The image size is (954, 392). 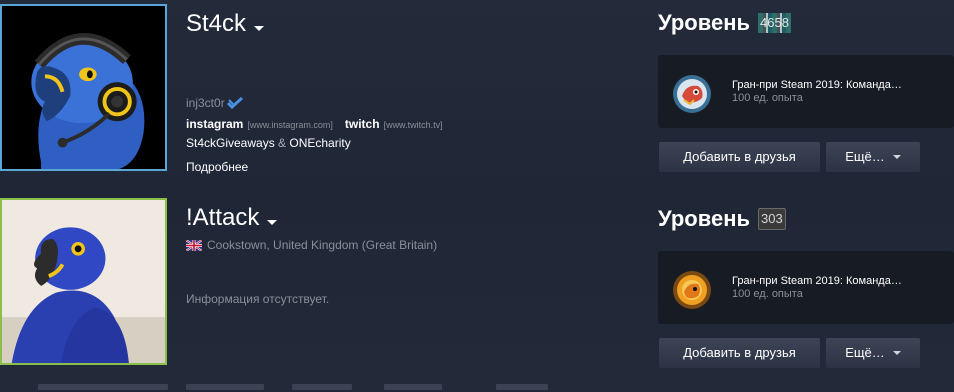 I want to click on group-link: ONEcharity, so click(x=319, y=143).